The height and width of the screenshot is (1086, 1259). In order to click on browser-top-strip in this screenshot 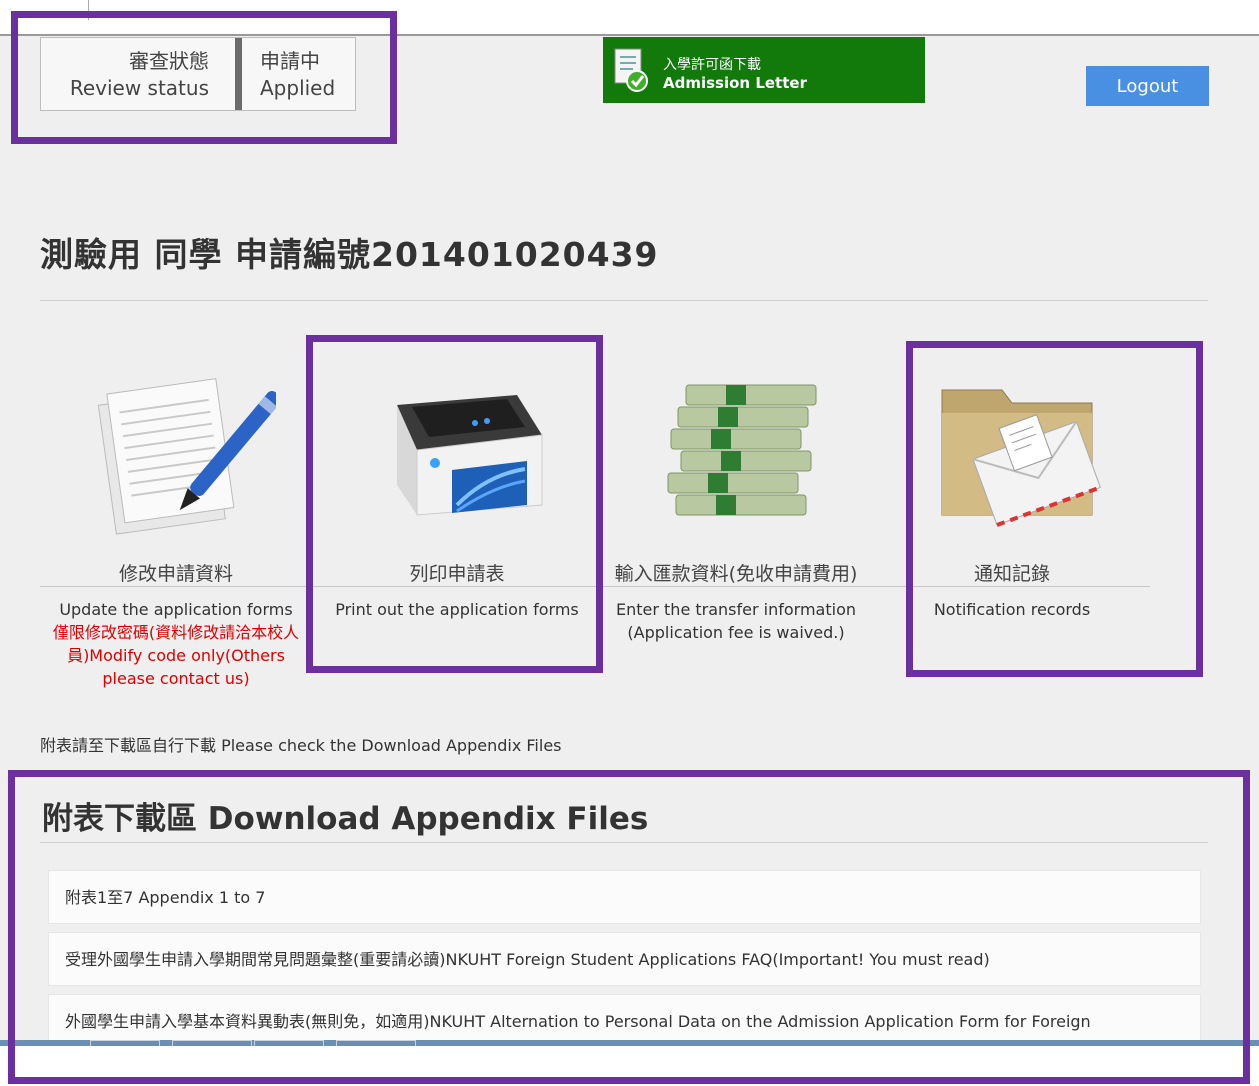, I will do `click(629, 18)`.